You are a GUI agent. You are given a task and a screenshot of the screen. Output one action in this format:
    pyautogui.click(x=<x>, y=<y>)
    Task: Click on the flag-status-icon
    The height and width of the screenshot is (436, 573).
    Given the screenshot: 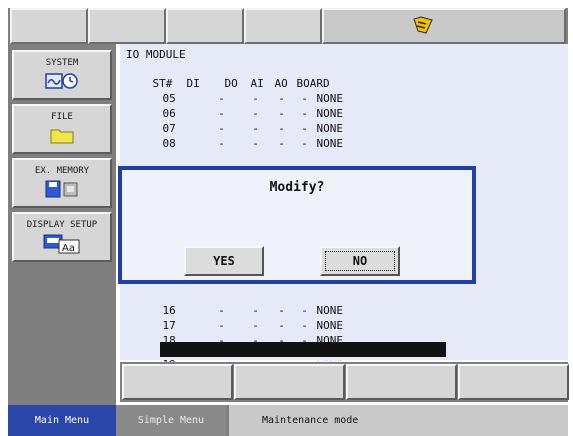 What is the action you would take?
    pyautogui.click(x=423, y=25)
    